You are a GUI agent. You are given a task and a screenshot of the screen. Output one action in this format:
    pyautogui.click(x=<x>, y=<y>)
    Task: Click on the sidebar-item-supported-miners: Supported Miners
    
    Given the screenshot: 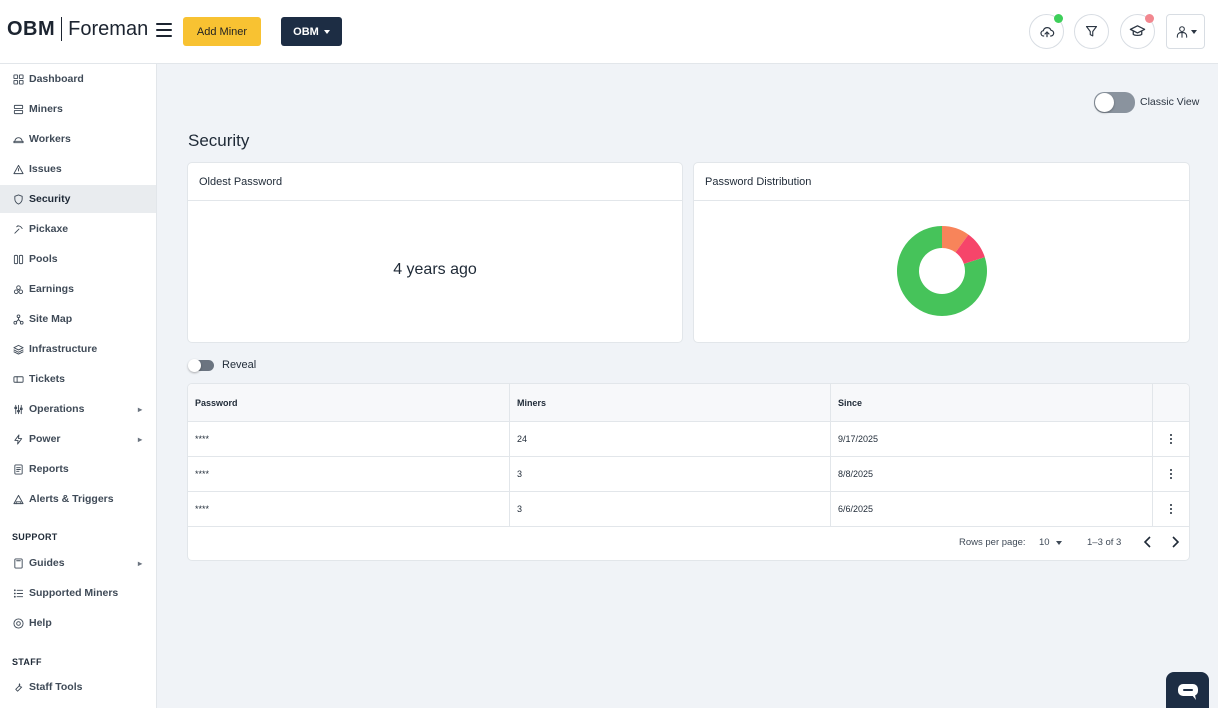 What is the action you would take?
    pyautogui.click(x=78, y=593)
    